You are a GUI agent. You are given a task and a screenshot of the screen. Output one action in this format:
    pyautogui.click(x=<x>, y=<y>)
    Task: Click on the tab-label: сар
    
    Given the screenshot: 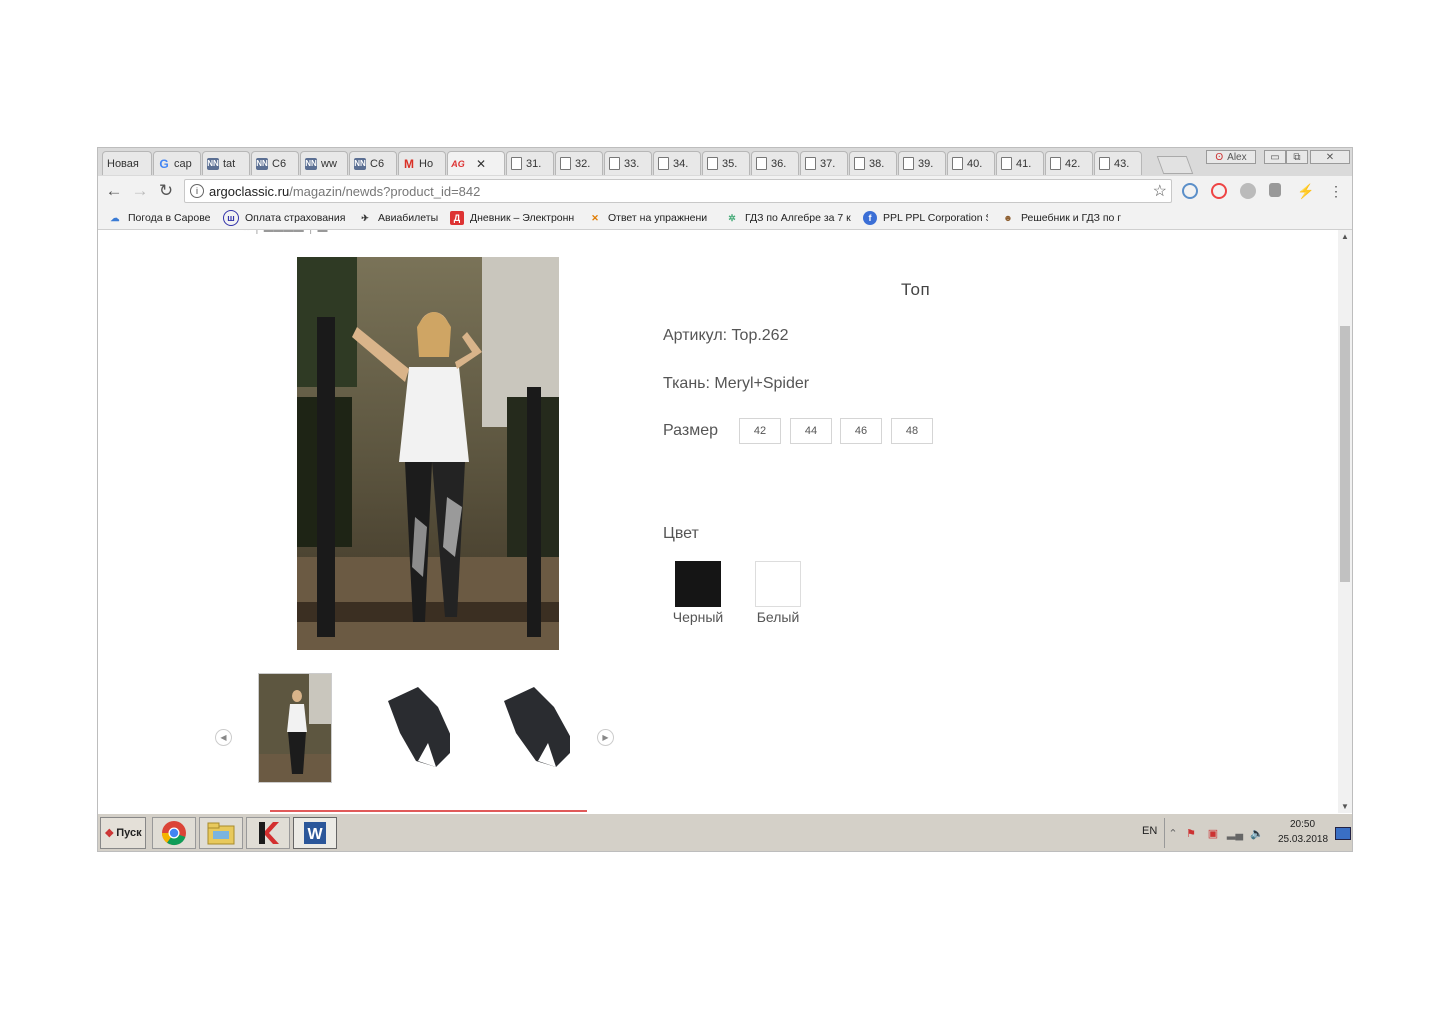 What is the action you would take?
    pyautogui.click(x=183, y=163)
    